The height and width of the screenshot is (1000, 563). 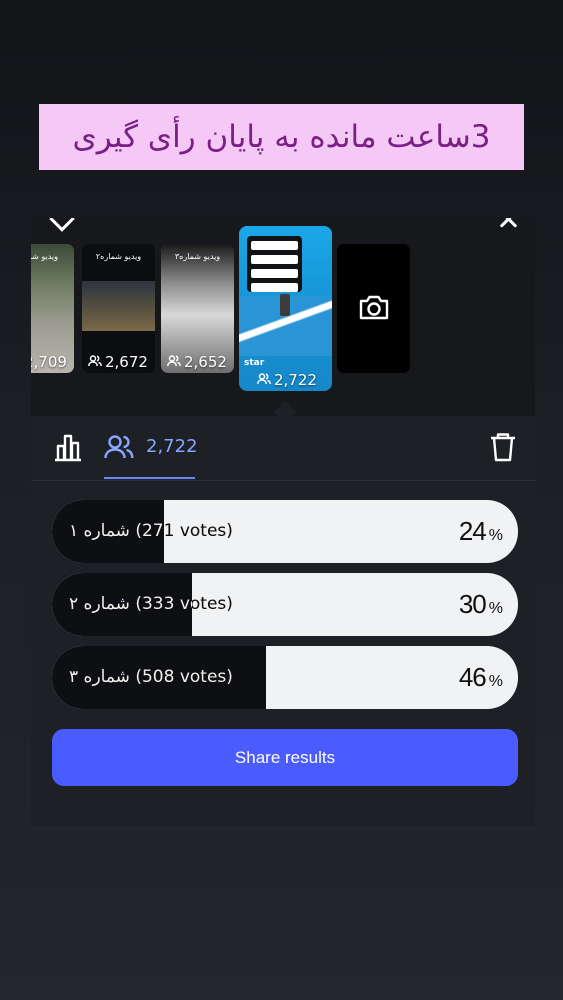 I want to click on story-thumbnail-3: ویدیو شماره۳ 2,652, so click(x=197, y=308).